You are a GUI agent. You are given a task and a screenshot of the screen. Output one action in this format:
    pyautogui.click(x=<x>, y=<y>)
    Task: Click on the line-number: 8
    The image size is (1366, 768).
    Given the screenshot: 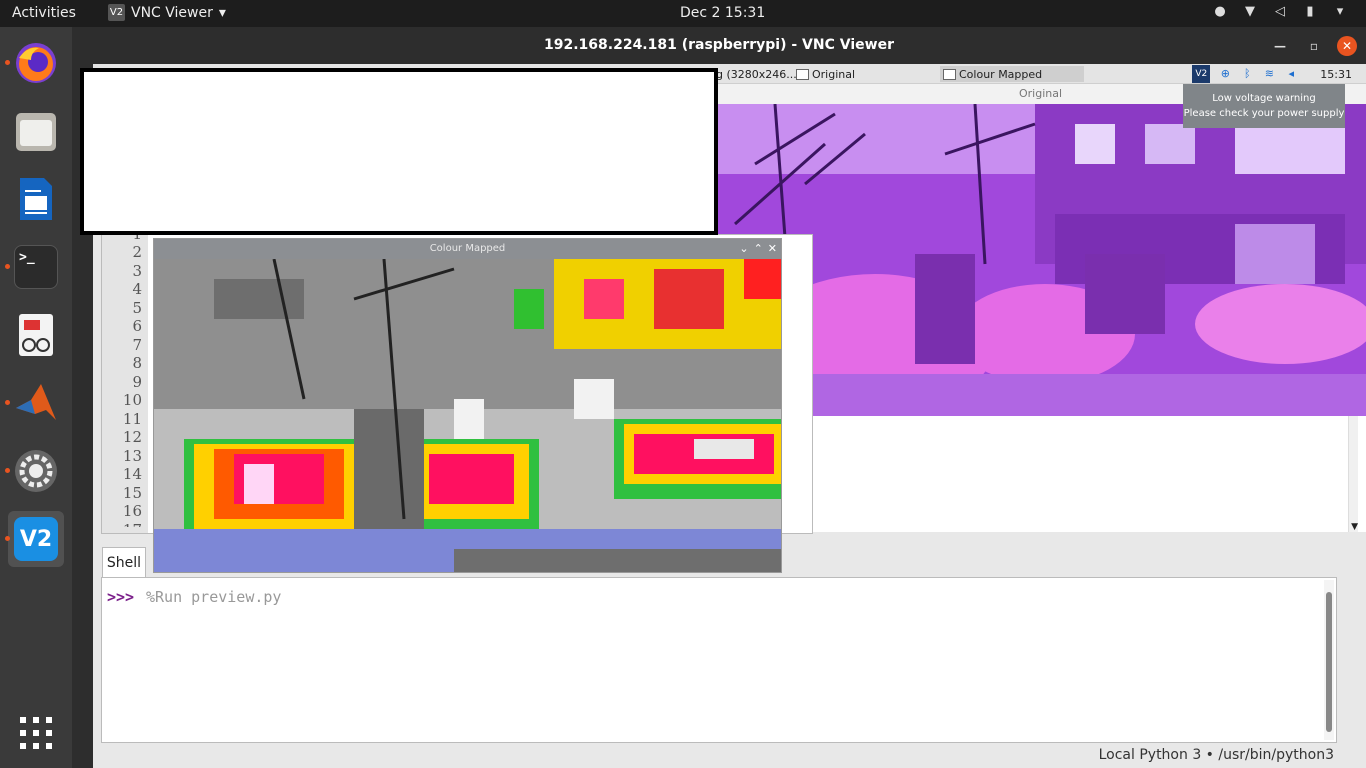 What is the action you would take?
    pyautogui.click(x=137, y=363)
    